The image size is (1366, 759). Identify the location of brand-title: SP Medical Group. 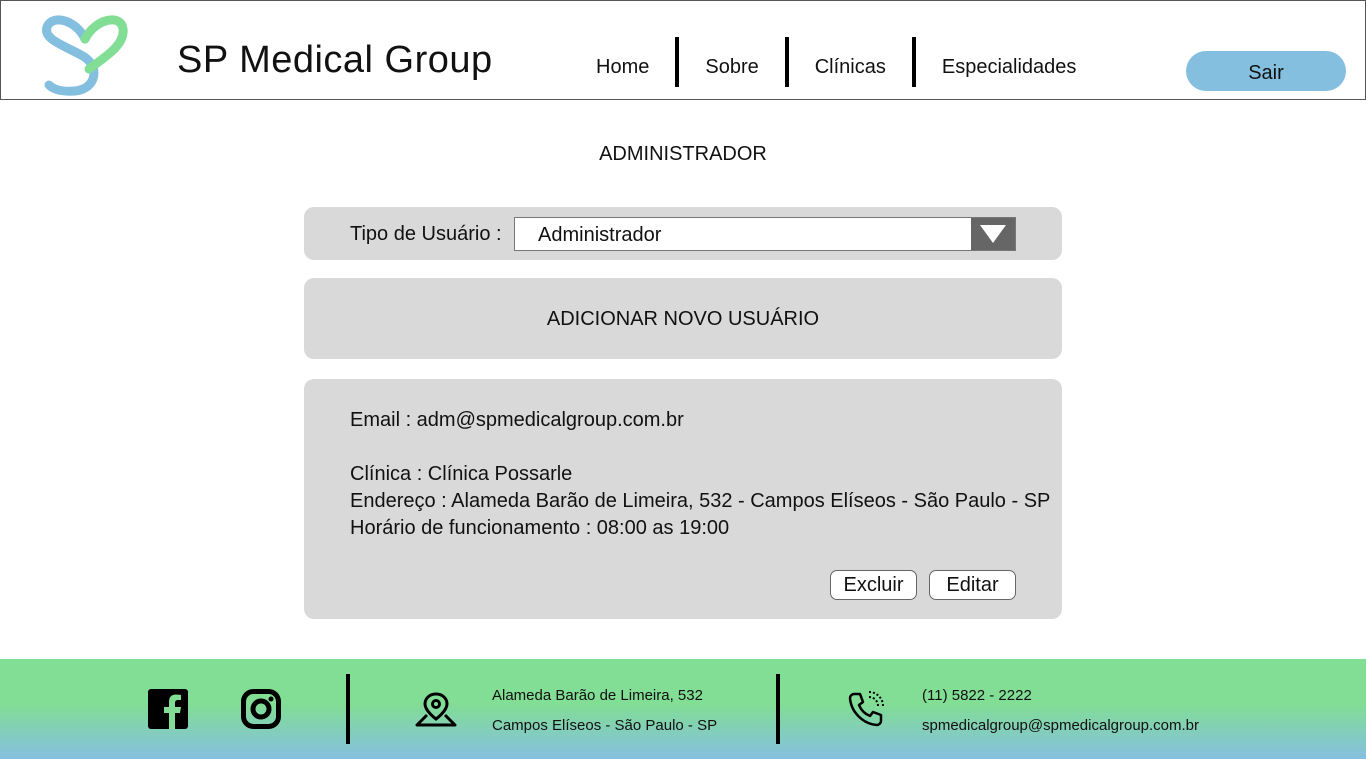
(335, 60).